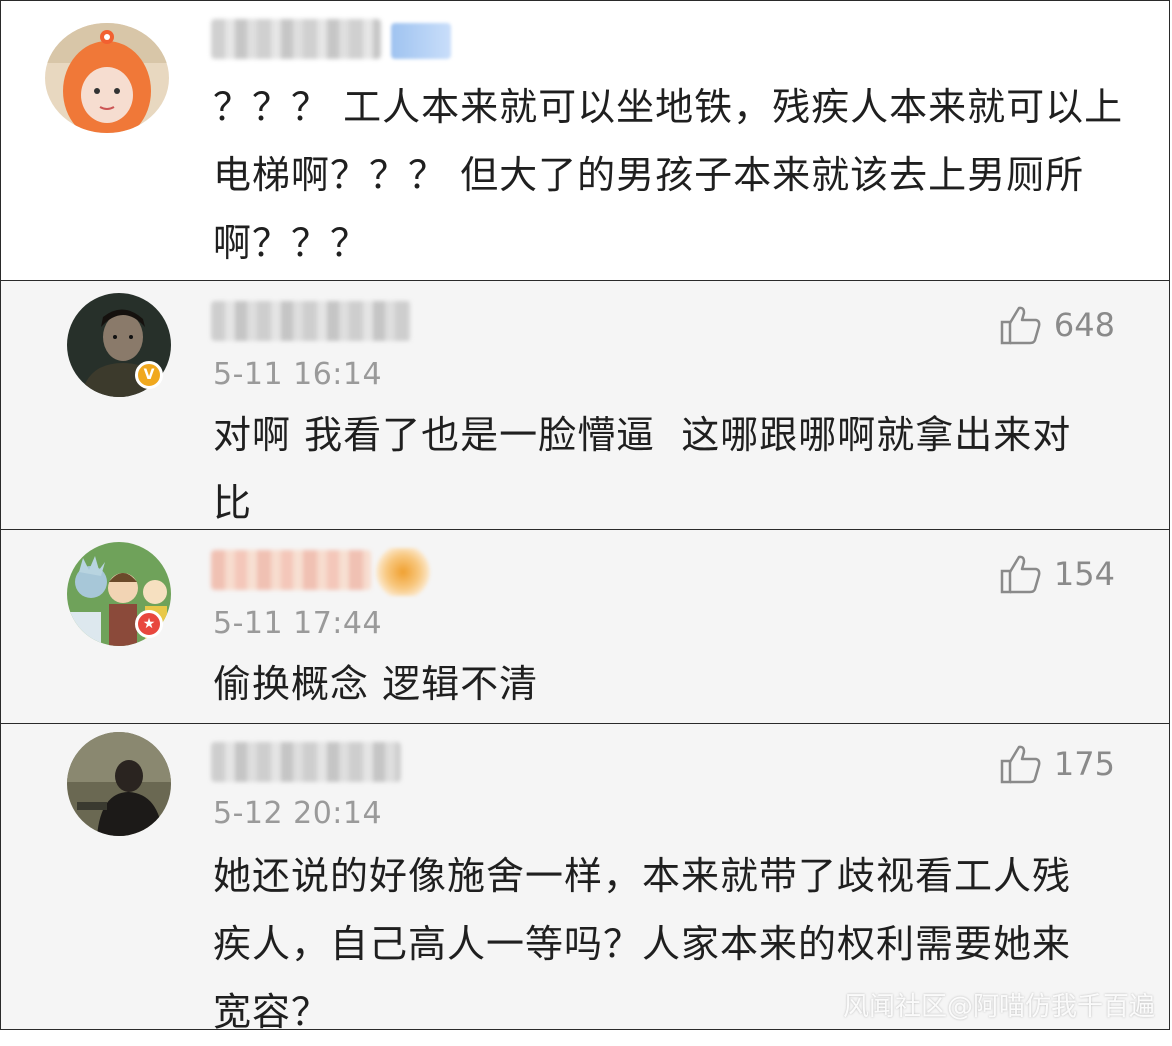 The image size is (1172, 1046). What do you see at coordinates (298, 813) in the screenshot?
I see `timestamp: 5-12 20:14` at bounding box center [298, 813].